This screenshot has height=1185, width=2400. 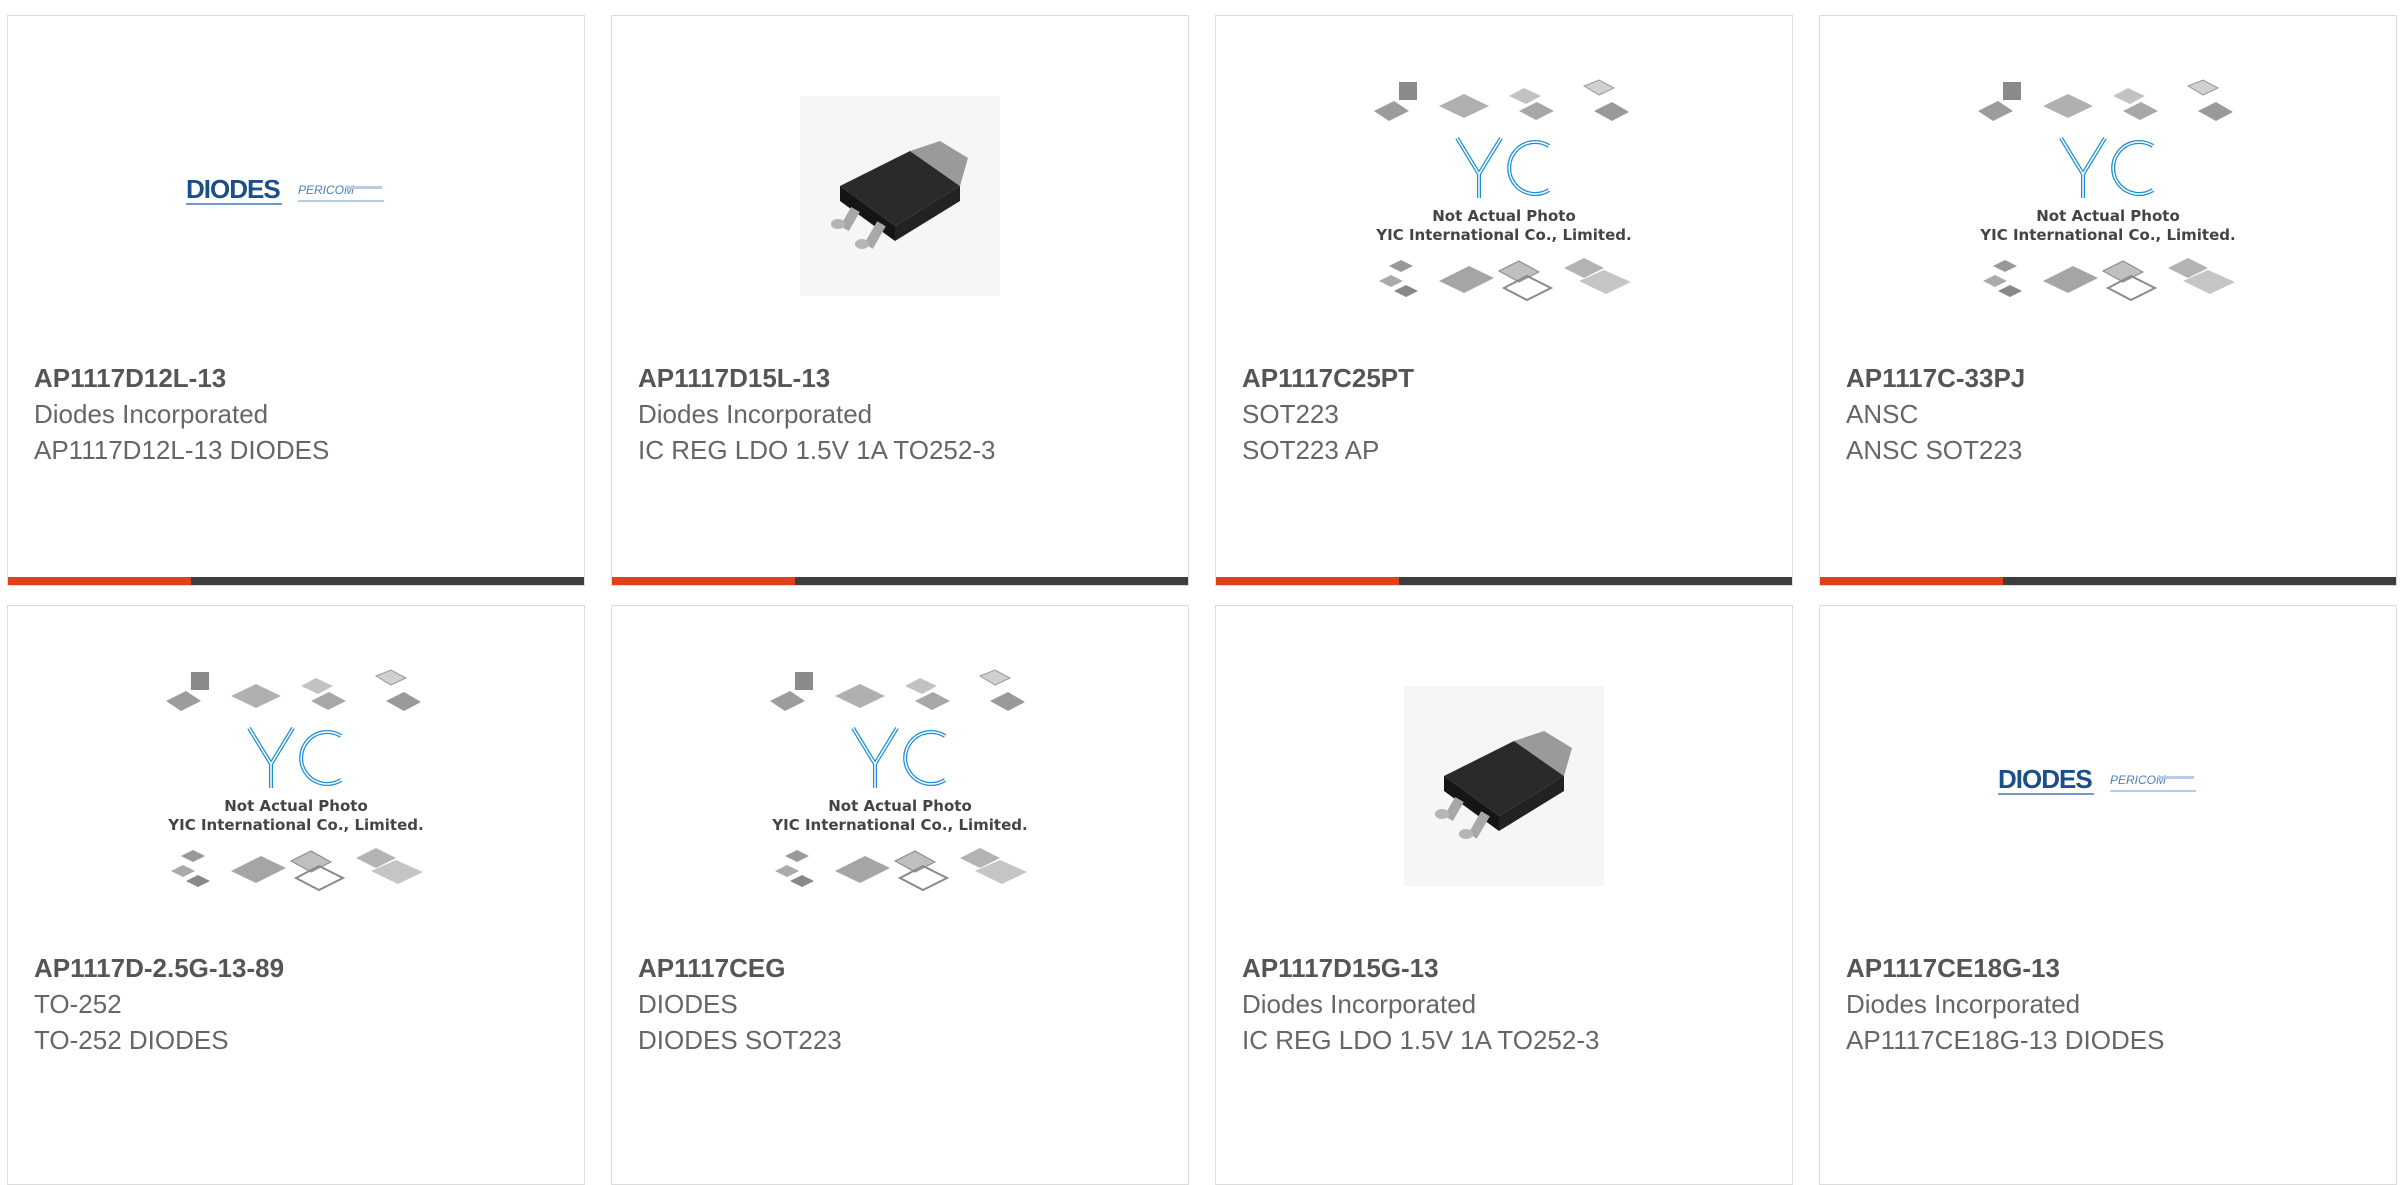 I want to click on product-info: AP1117C25PT SOT223 SOT223 AP, so click(x=1507, y=414).